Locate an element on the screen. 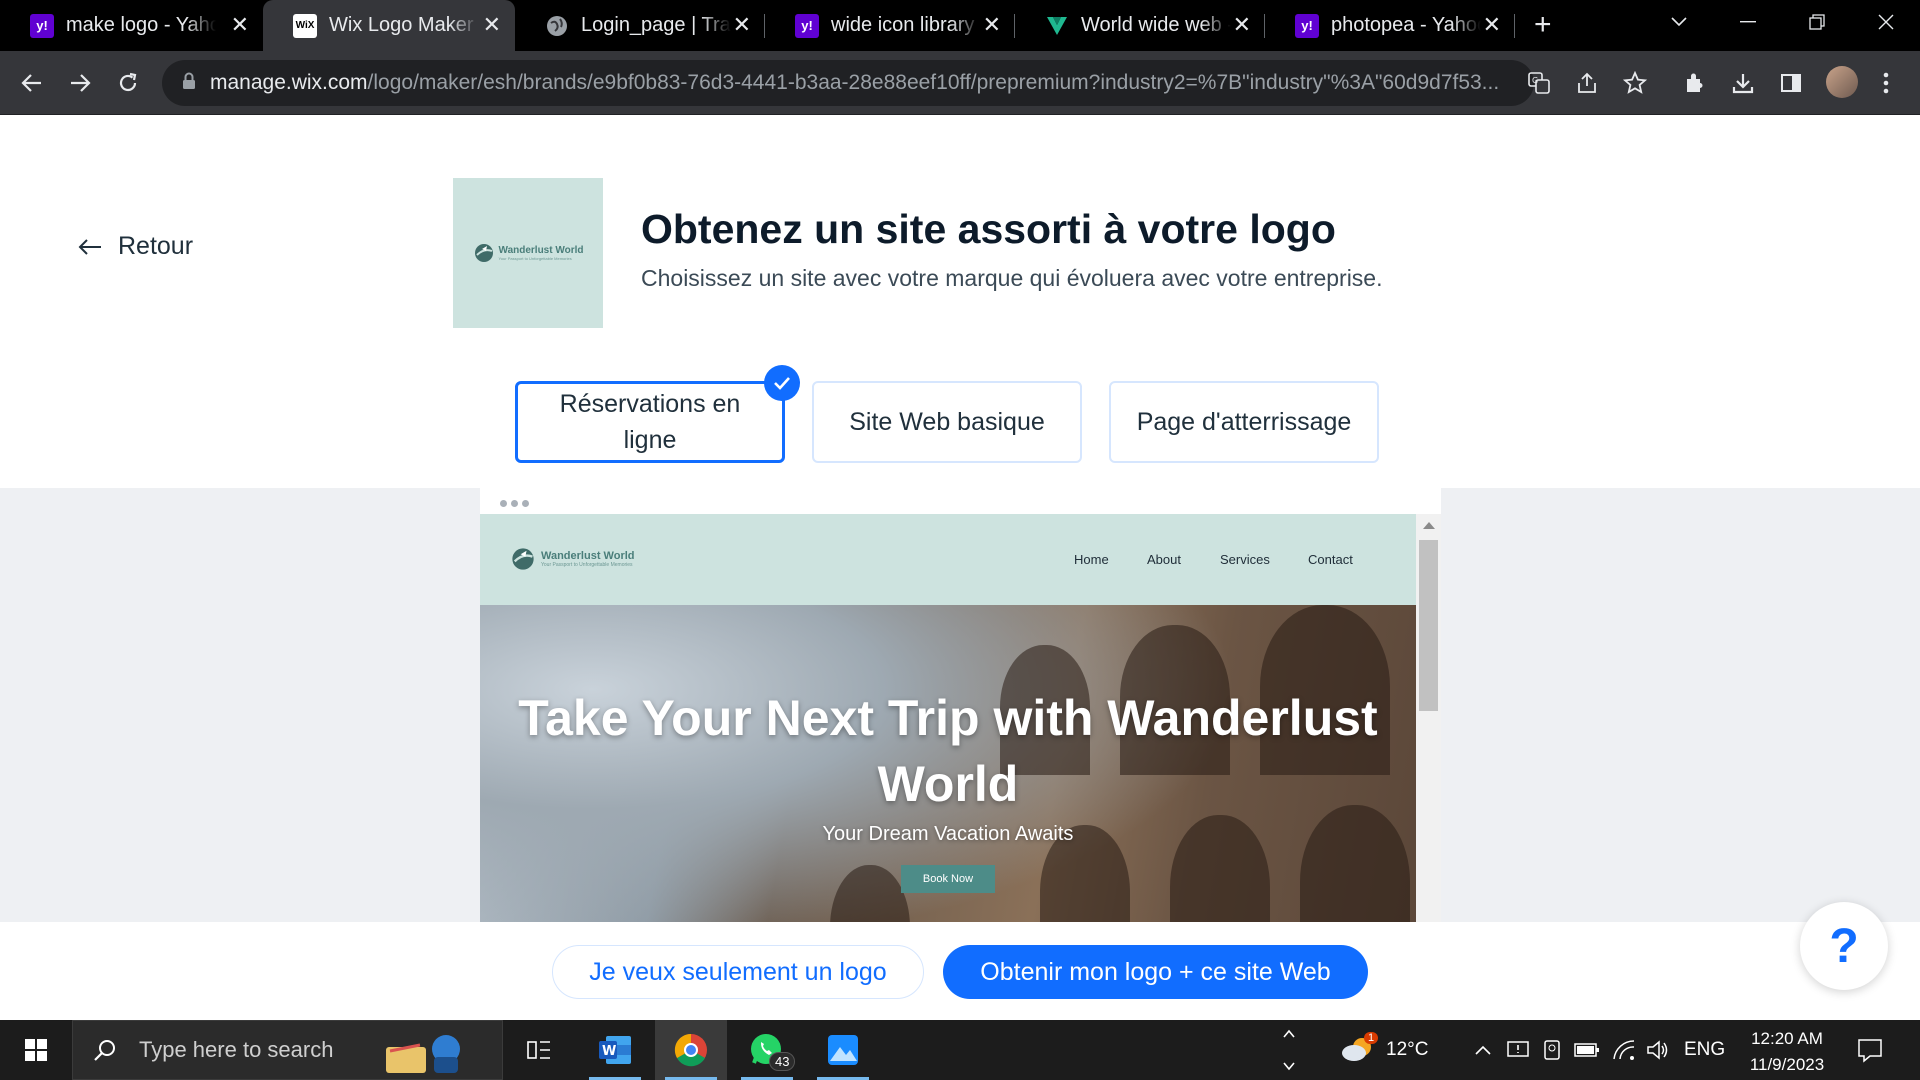  clock: 12:20 AM 11/9/2023 is located at coordinates (1787, 1052).